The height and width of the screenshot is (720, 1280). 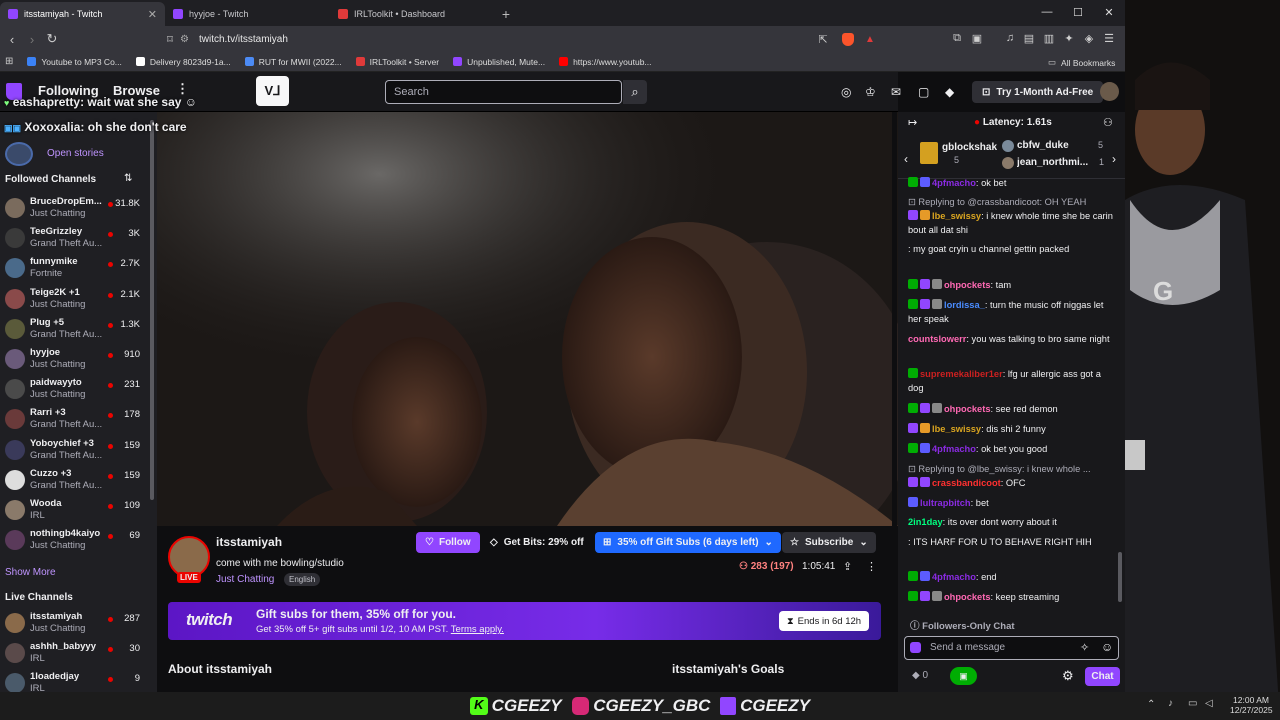 I want to click on channel-points-button: ▣, so click(x=963, y=676).